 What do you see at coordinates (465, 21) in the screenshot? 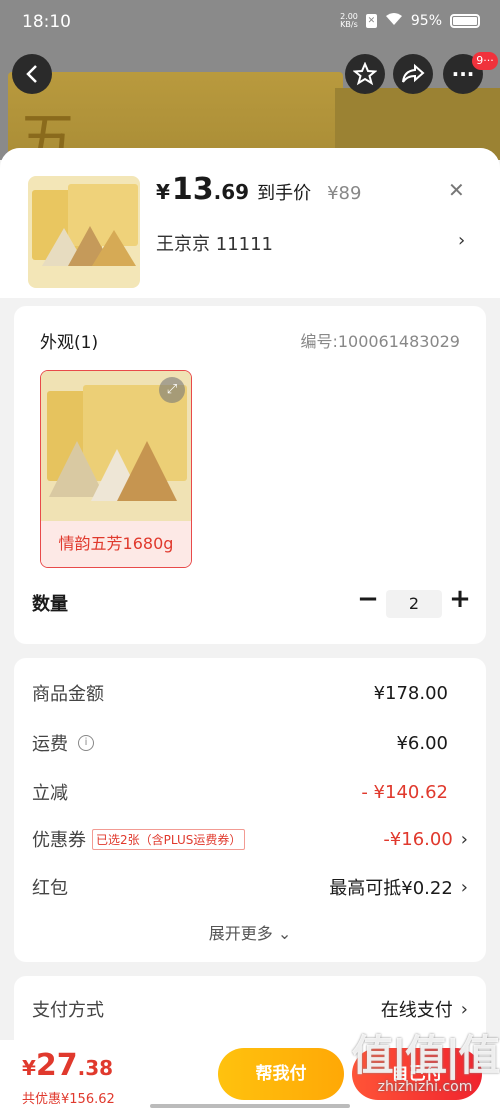
I see `battery-icon` at bounding box center [465, 21].